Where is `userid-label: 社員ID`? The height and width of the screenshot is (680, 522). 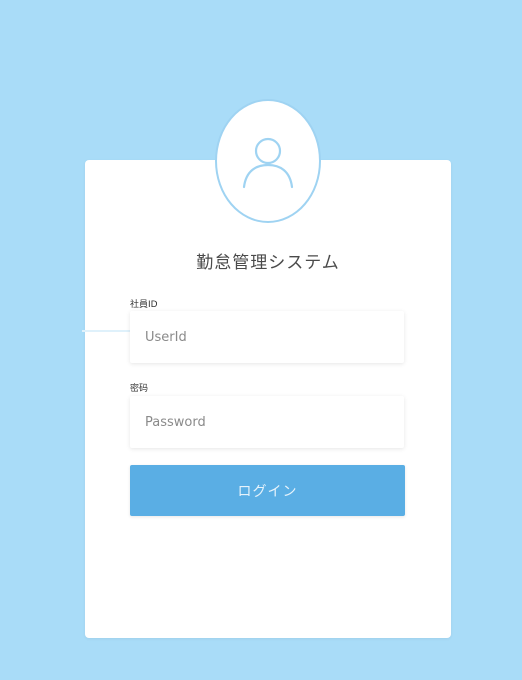
userid-label: 社員ID is located at coordinates (144, 305).